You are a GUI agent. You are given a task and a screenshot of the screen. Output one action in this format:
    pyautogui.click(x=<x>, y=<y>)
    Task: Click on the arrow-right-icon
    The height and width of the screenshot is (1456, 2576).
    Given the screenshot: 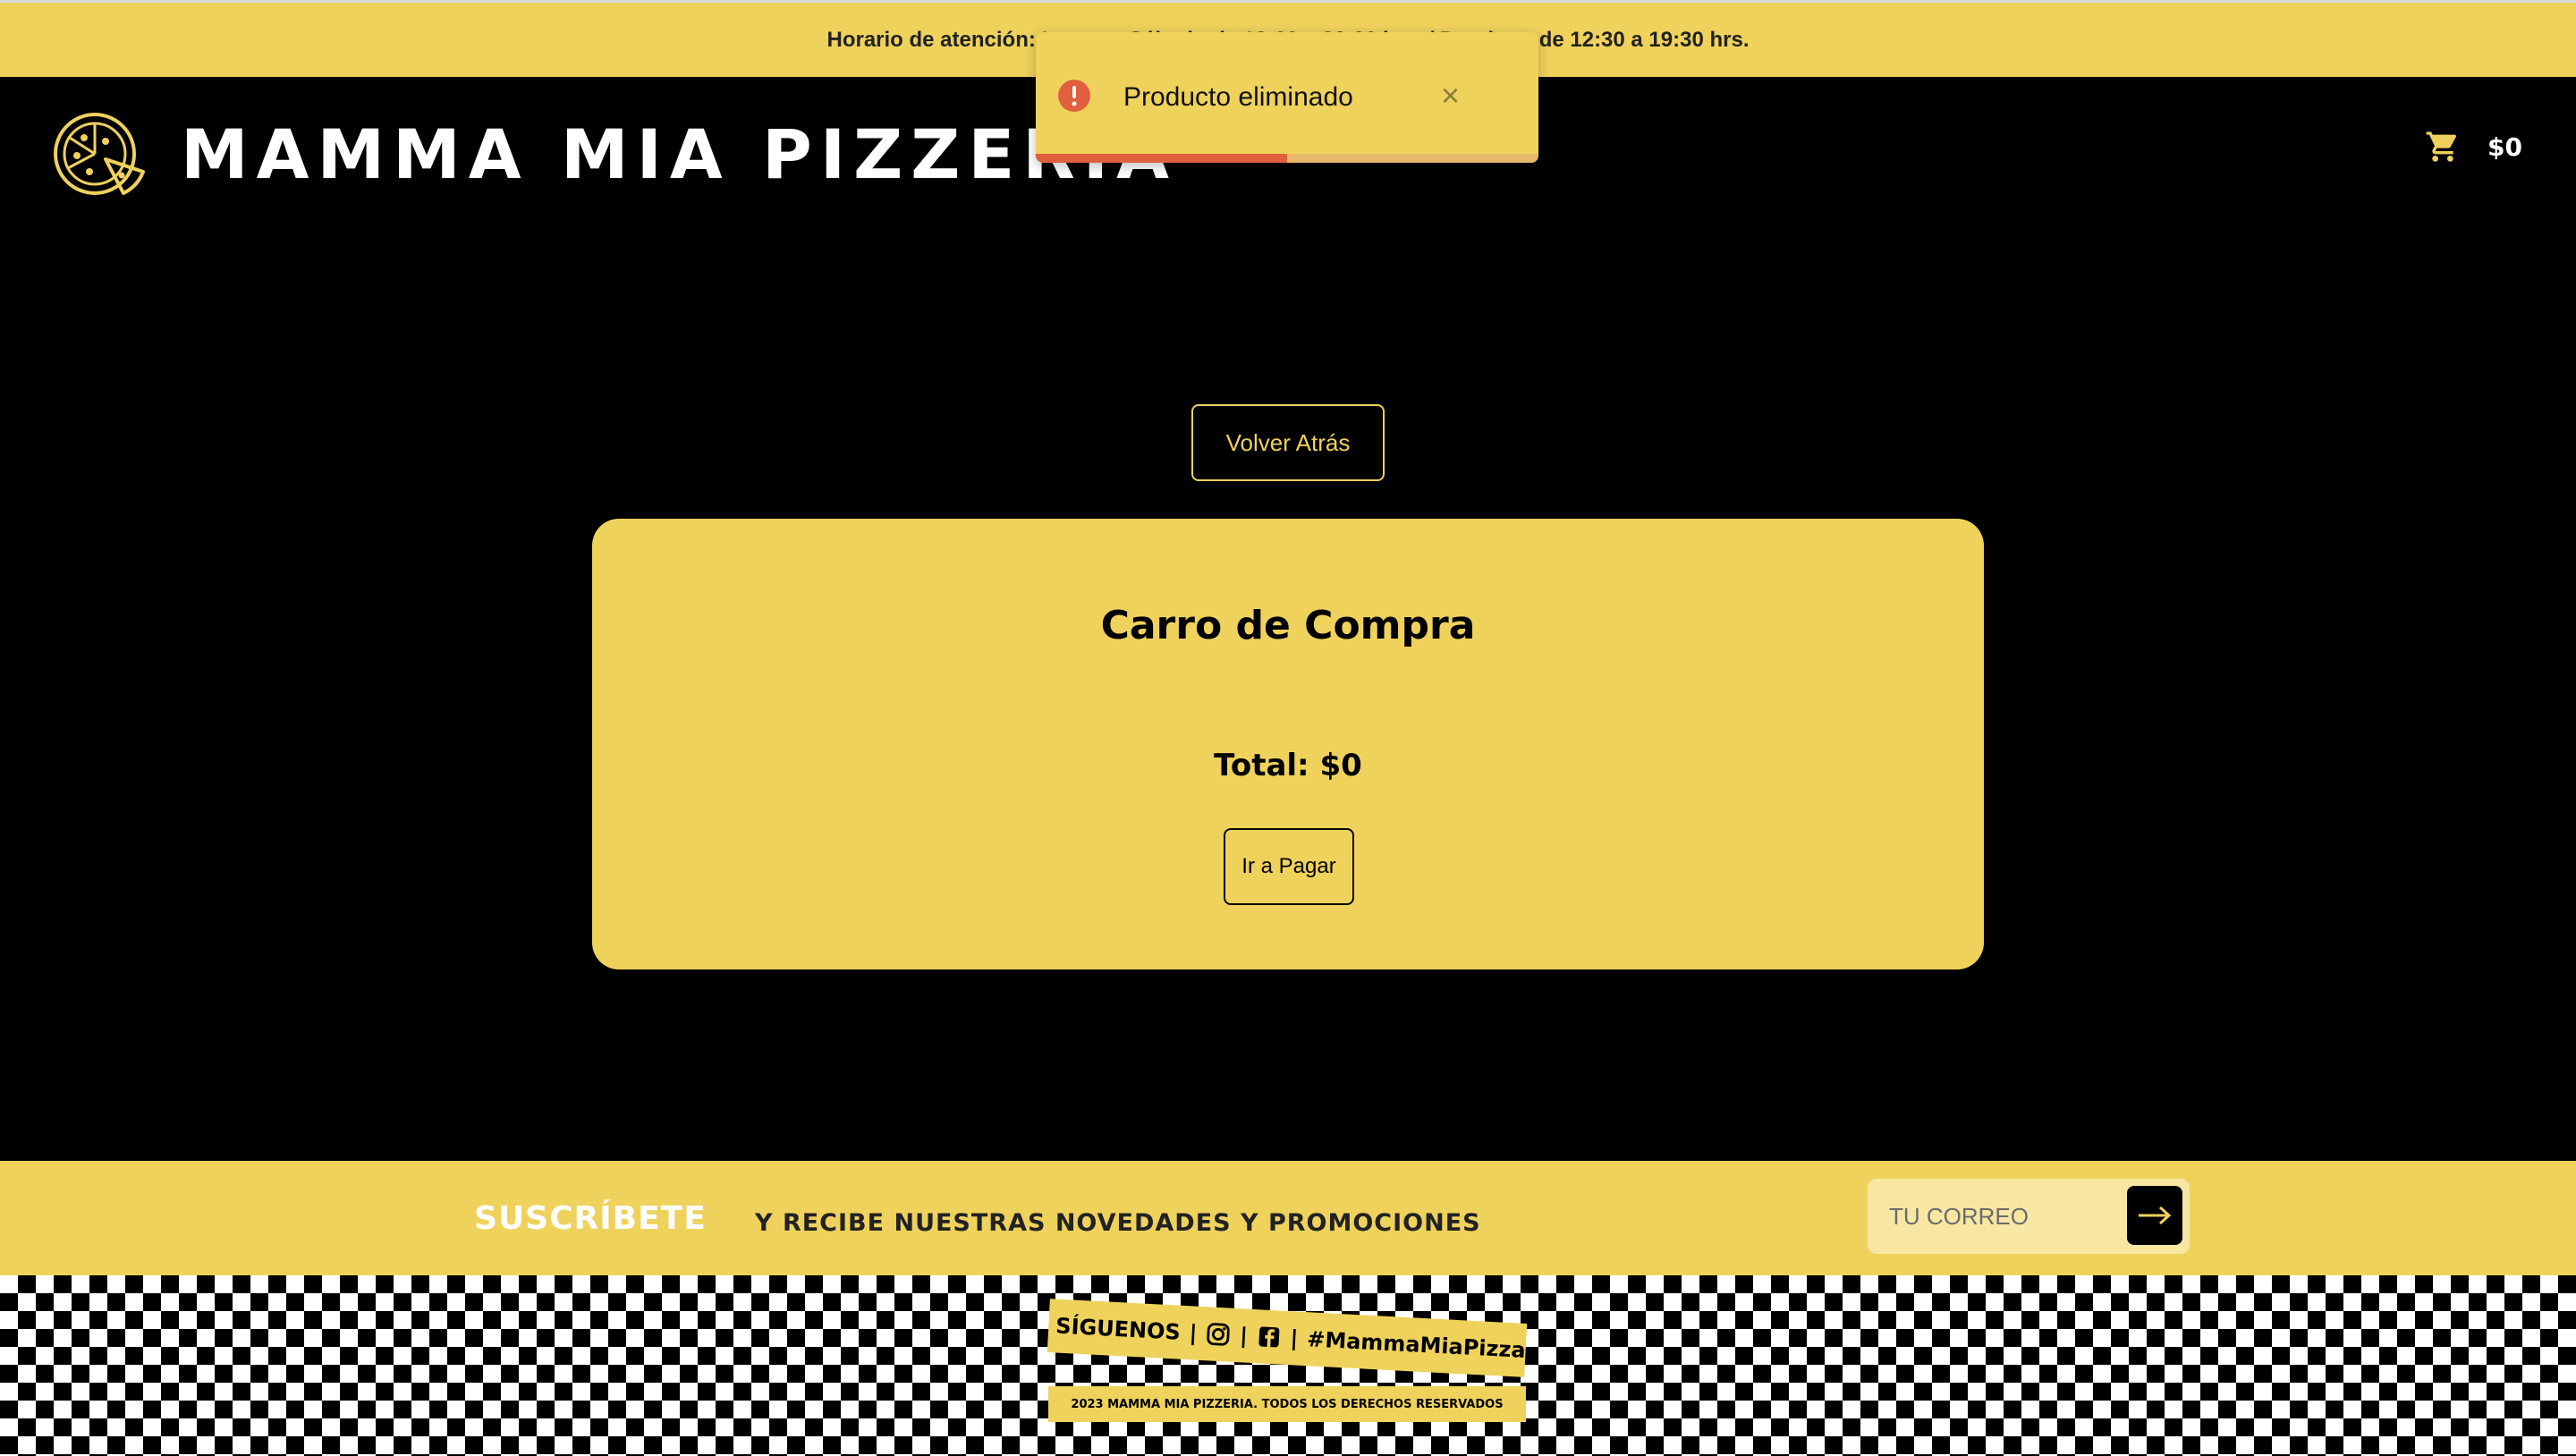 What is the action you would take?
    pyautogui.click(x=2155, y=1215)
    